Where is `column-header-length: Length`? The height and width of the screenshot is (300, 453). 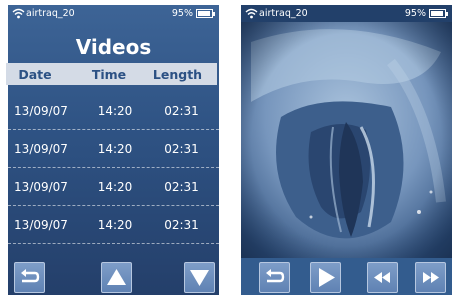
column-header-length: Length is located at coordinates (177, 74).